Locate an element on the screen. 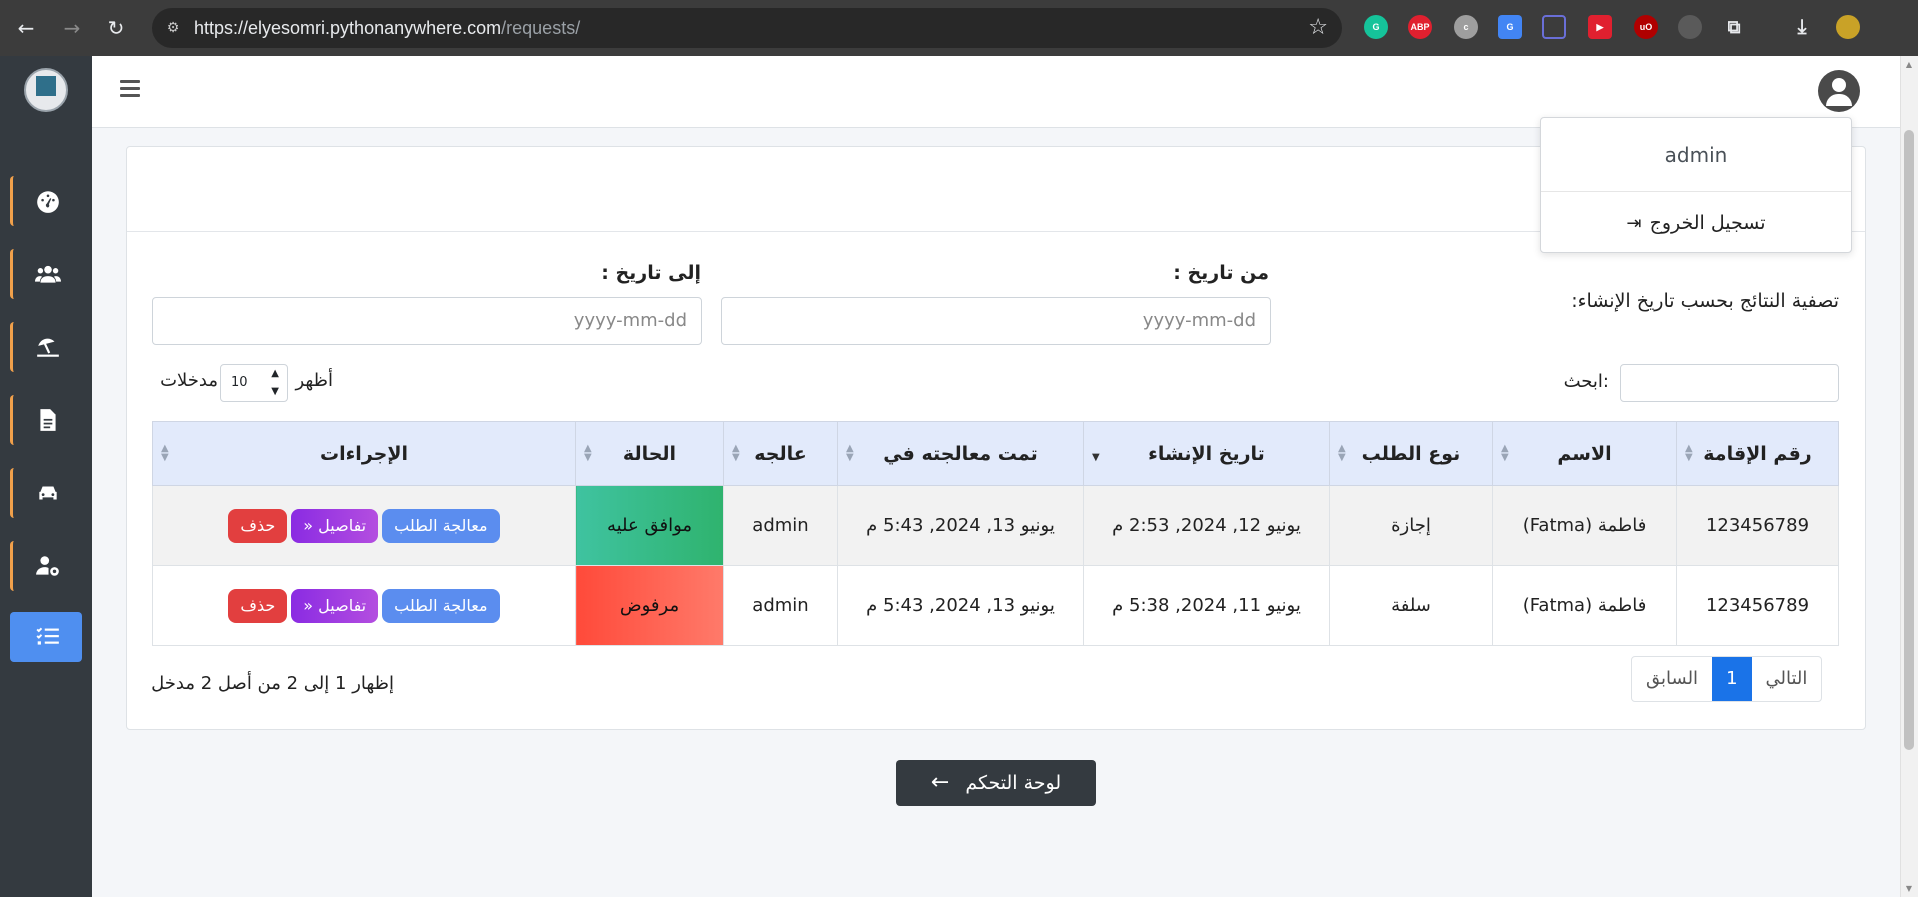  cell-actions: معالجة الطلبتفاصيل «حذف is located at coordinates (364, 525).